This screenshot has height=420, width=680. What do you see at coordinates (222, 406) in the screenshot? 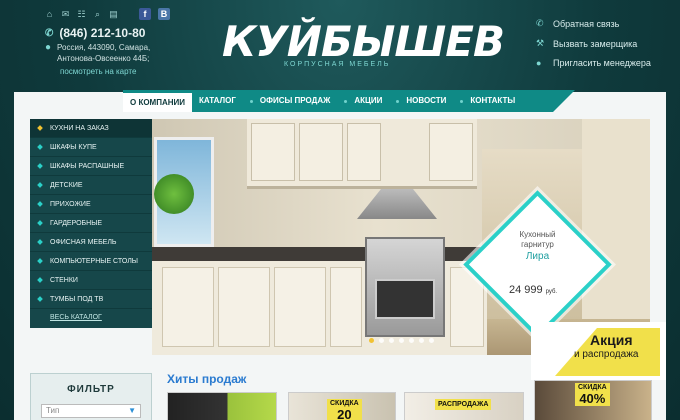
I see `product-thumb` at bounding box center [222, 406].